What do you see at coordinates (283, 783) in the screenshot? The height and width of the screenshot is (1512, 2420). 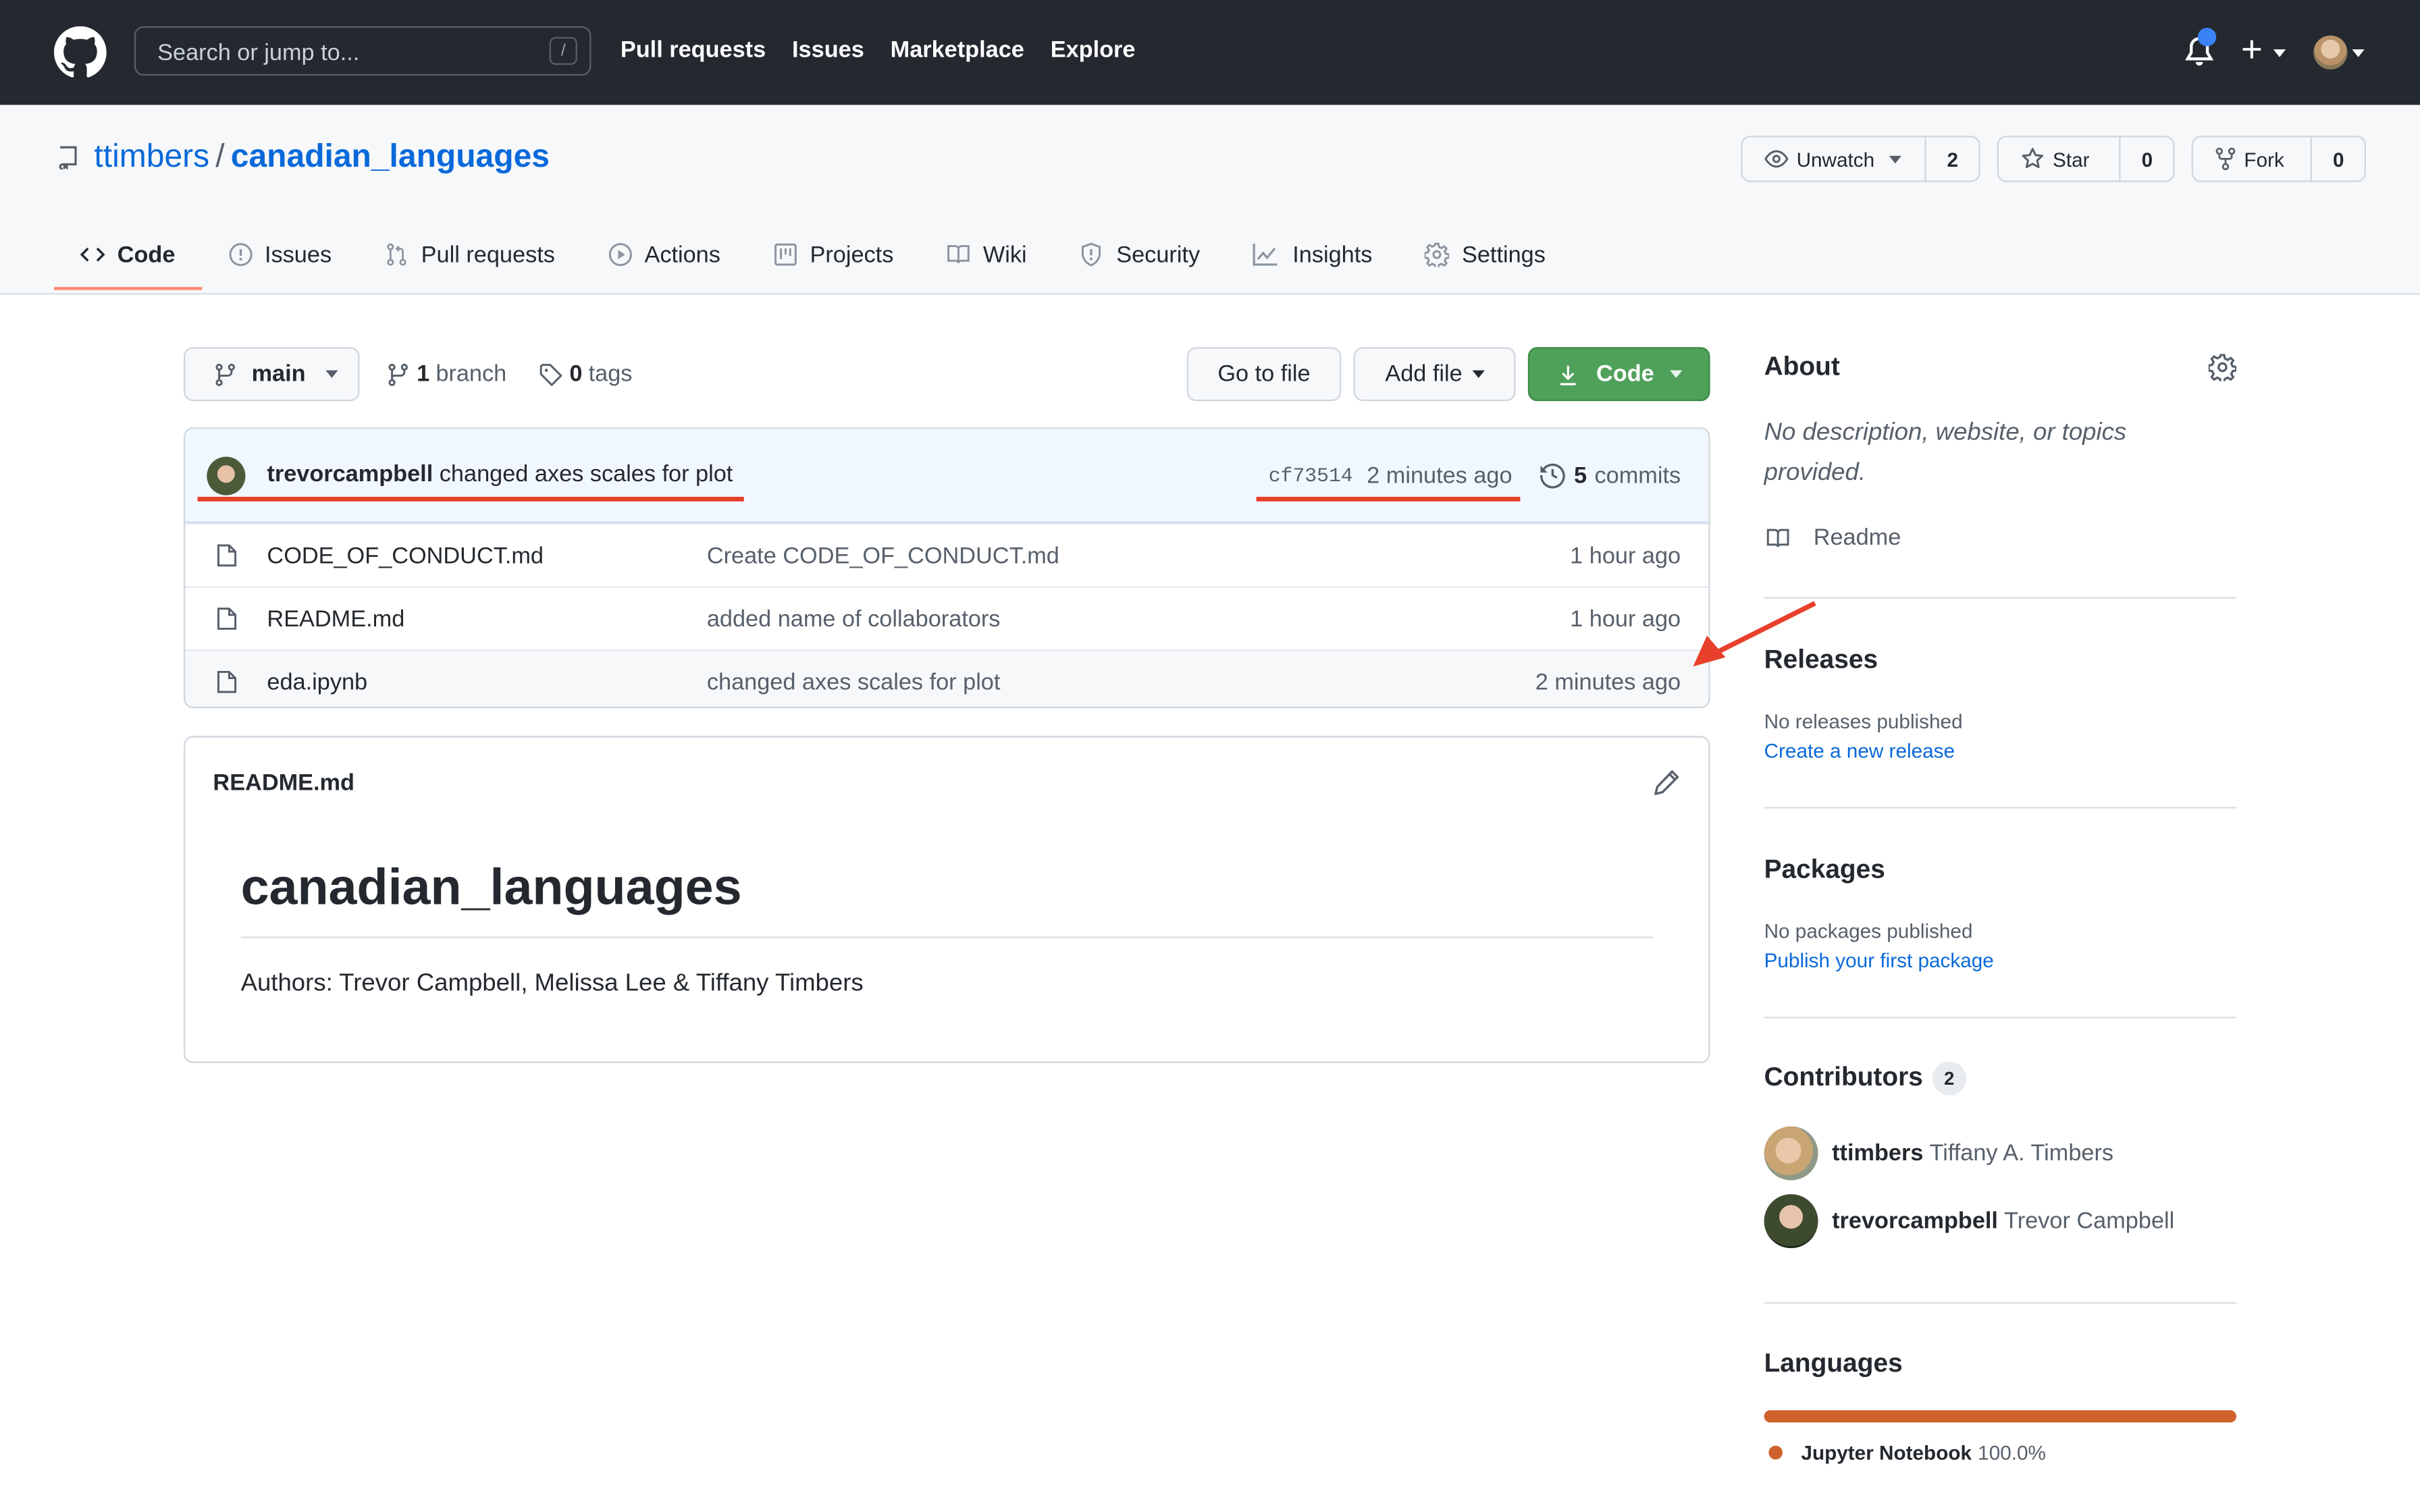 I see `readme-filename: README.md` at bounding box center [283, 783].